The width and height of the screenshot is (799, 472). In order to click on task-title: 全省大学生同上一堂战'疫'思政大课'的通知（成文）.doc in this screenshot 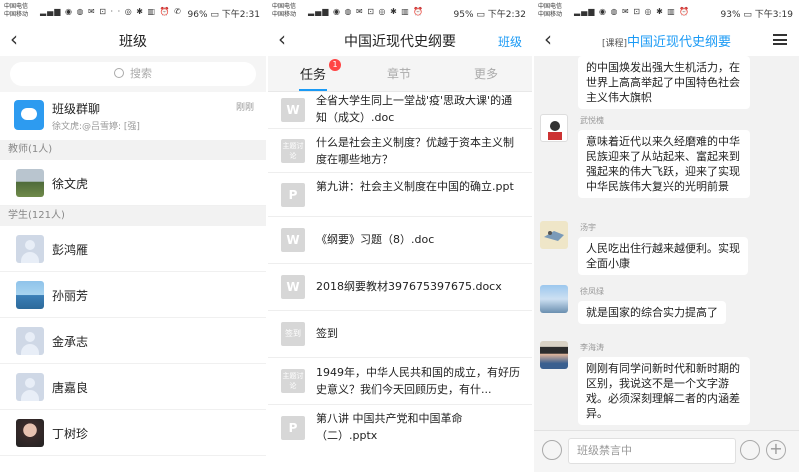, I will do `click(414, 109)`.